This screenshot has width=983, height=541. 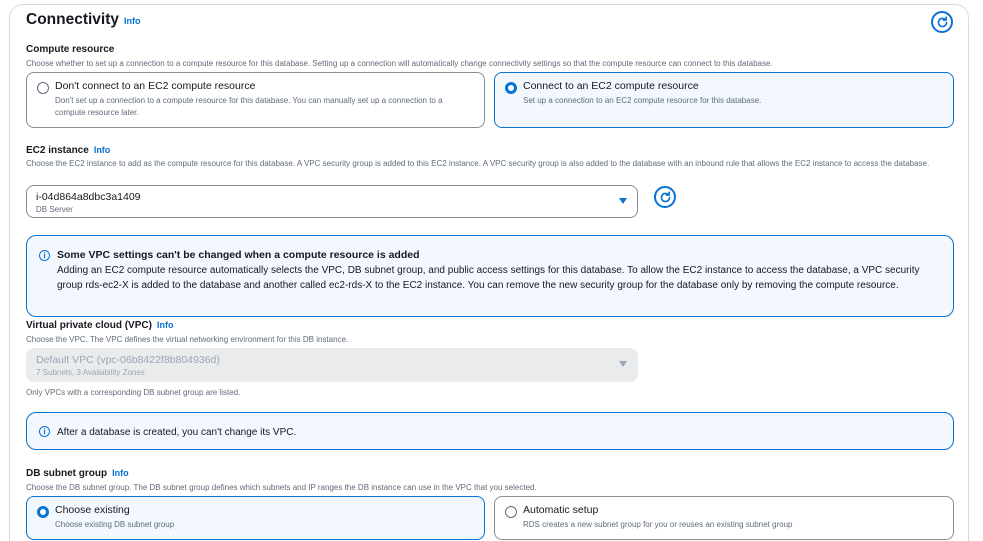 I want to click on ec2-refresh-button, so click(x=665, y=197).